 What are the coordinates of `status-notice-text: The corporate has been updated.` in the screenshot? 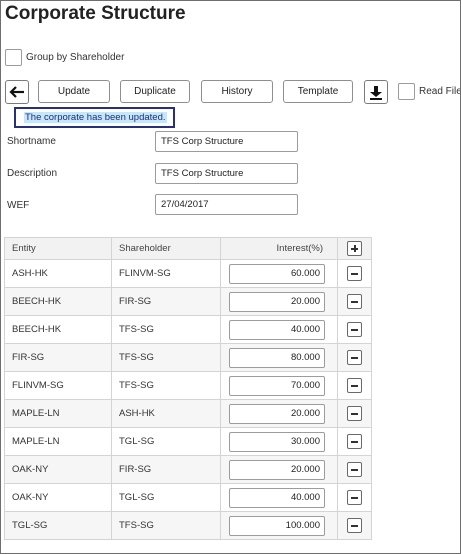 It's located at (95, 117).